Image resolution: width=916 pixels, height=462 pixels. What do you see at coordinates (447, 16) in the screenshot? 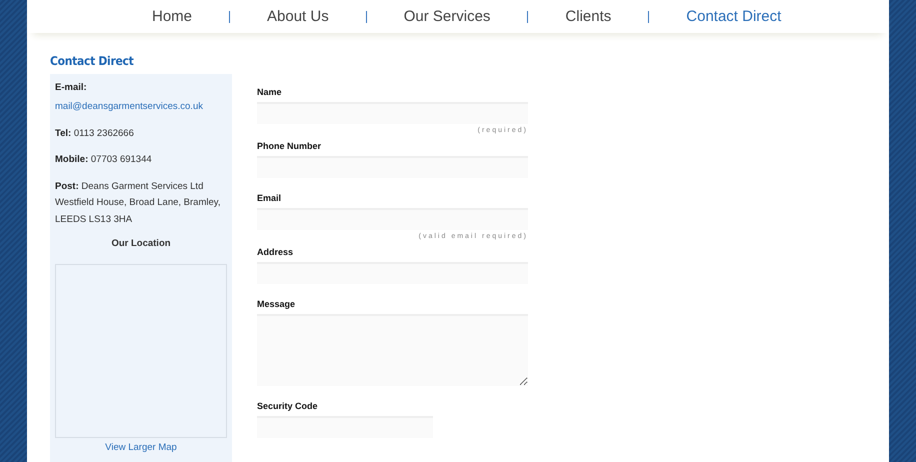
I see `nav-link: Our Services` at bounding box center [447, 16].